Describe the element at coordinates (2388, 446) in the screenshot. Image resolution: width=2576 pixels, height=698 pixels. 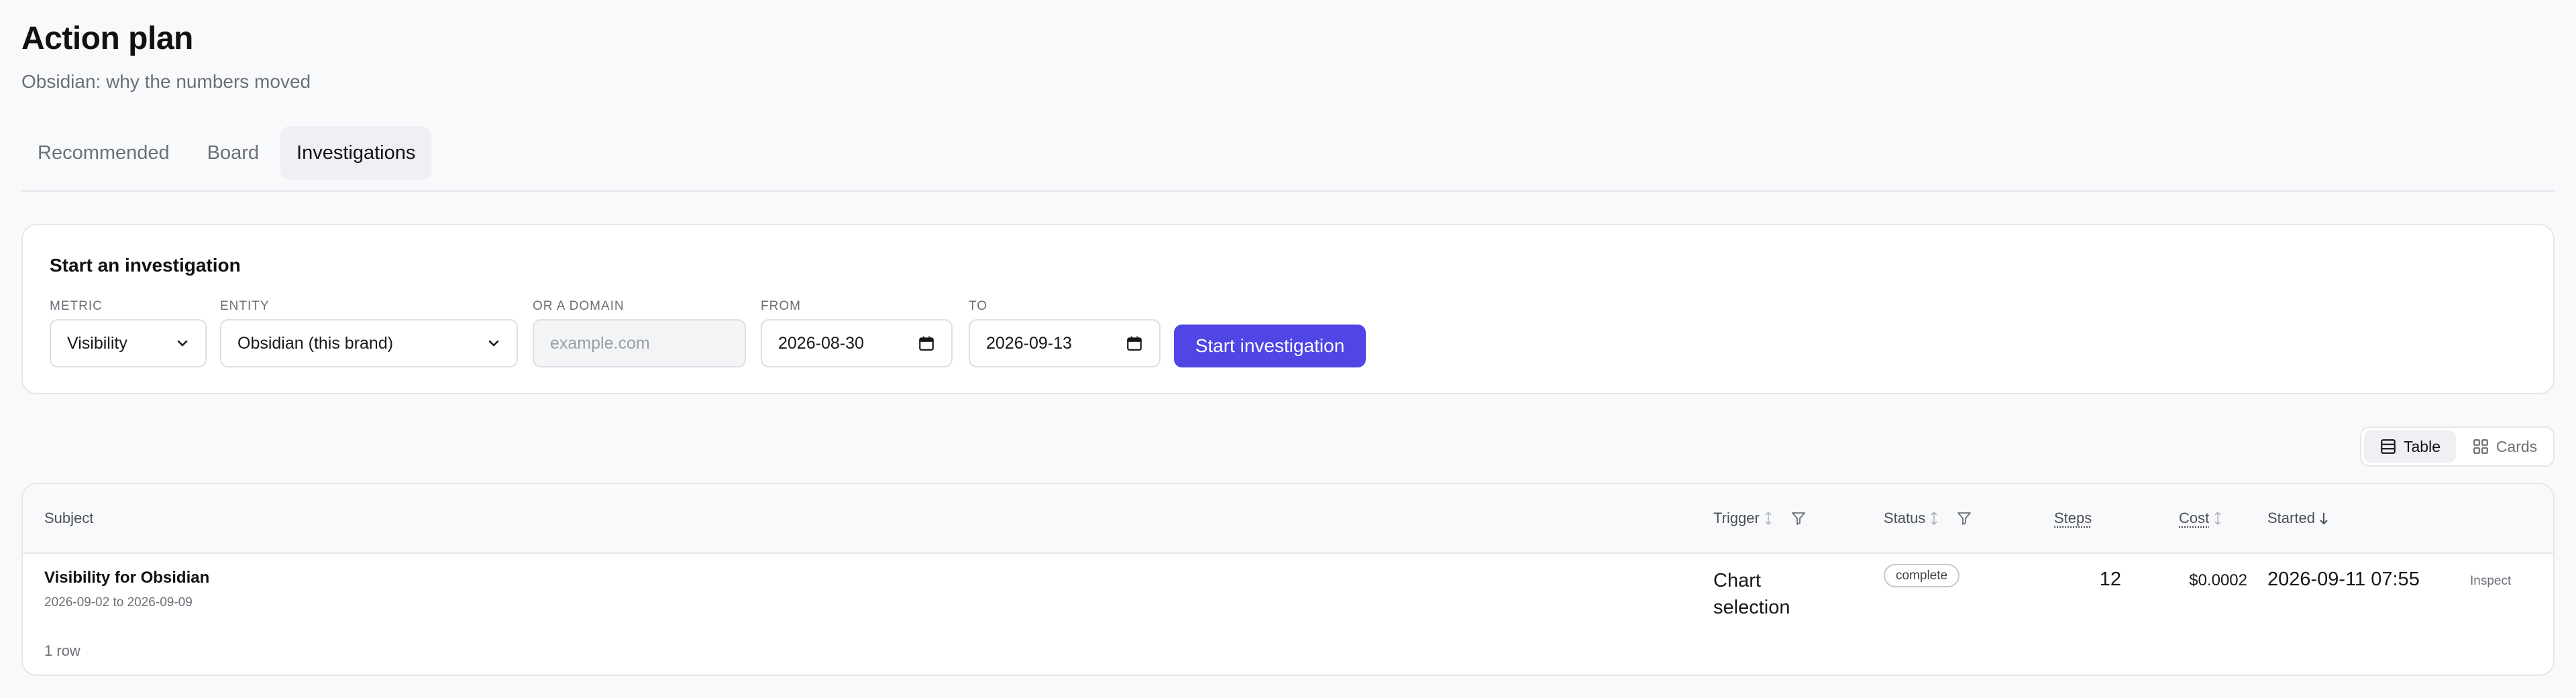
I see `table-icon` at that location.